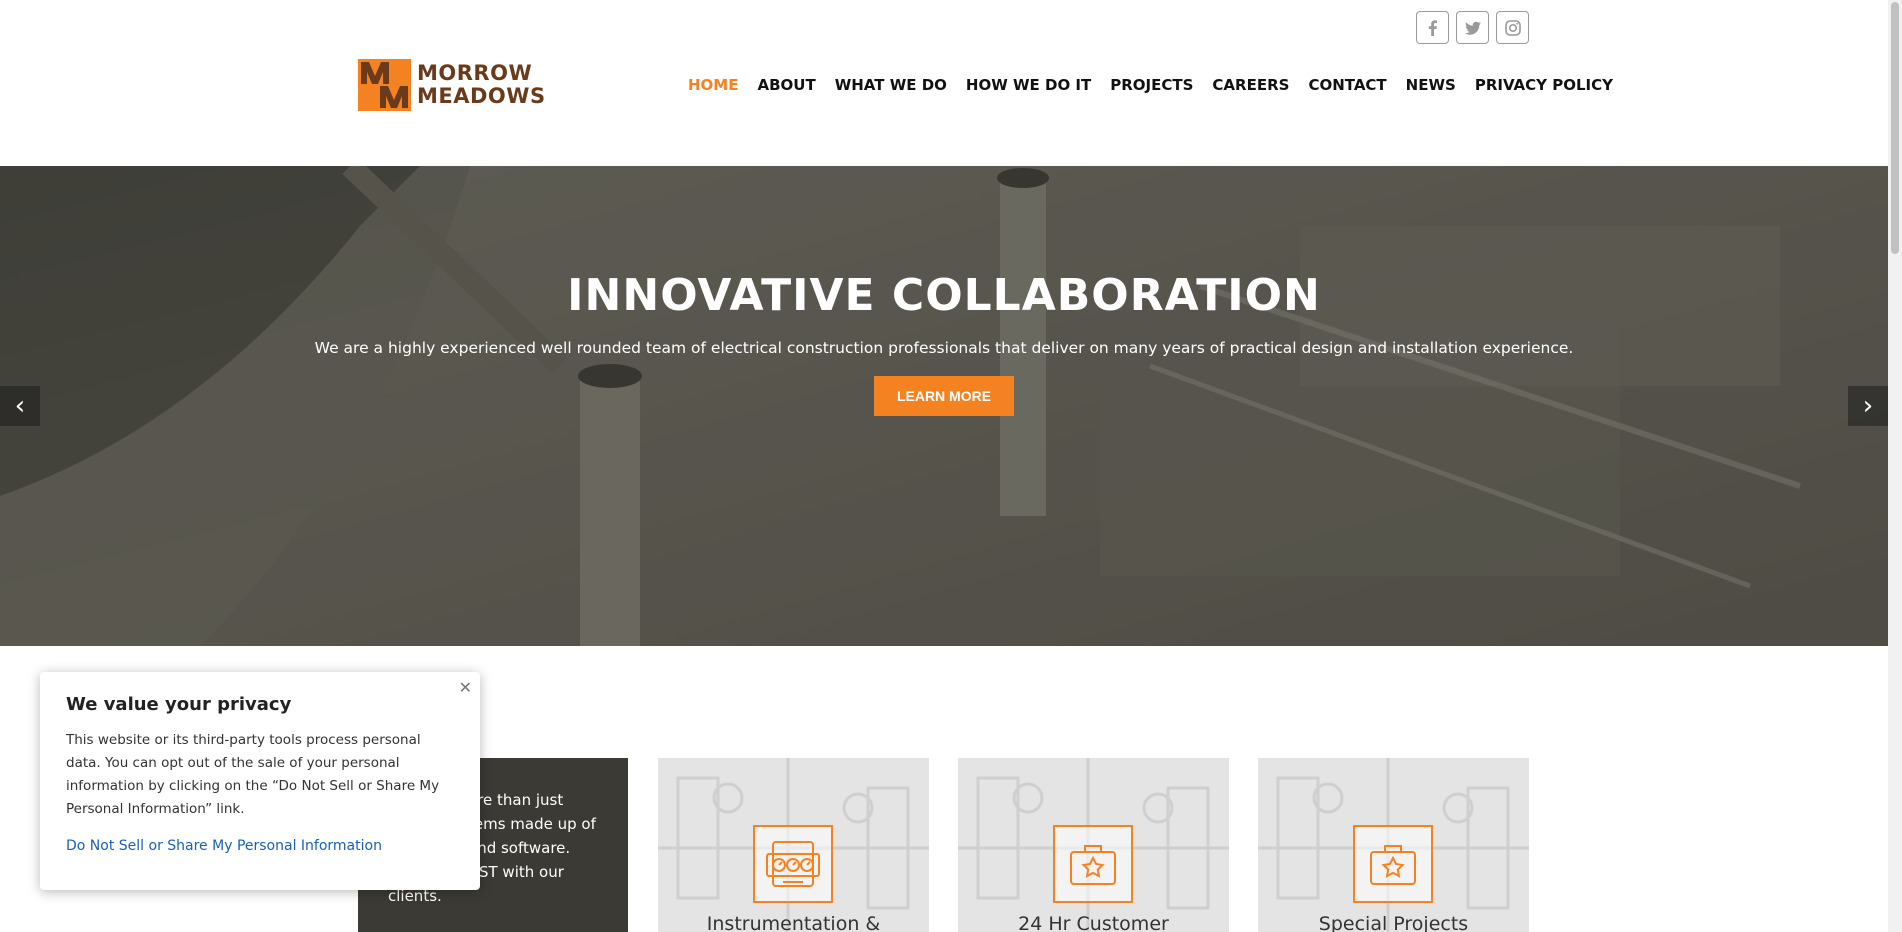  I want to click on logo-text: MORROW MEADOWS, so click(481, 85).